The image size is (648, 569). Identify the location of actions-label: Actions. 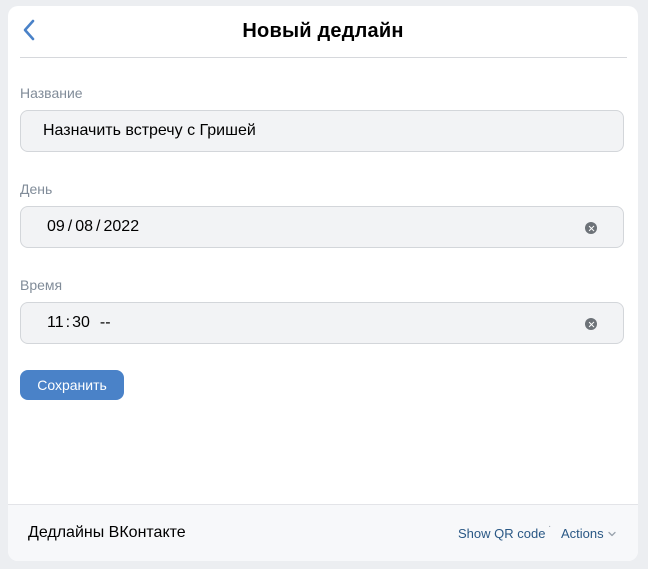
(582, 533).